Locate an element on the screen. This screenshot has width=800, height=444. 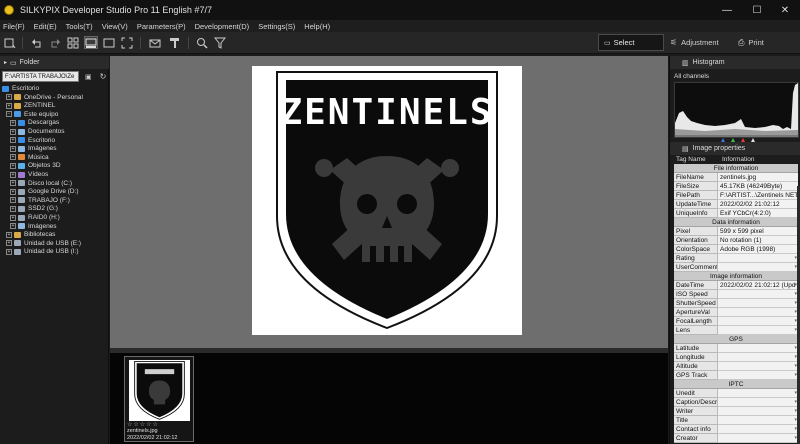
zoom-icon is located at coordinates (202, 42).